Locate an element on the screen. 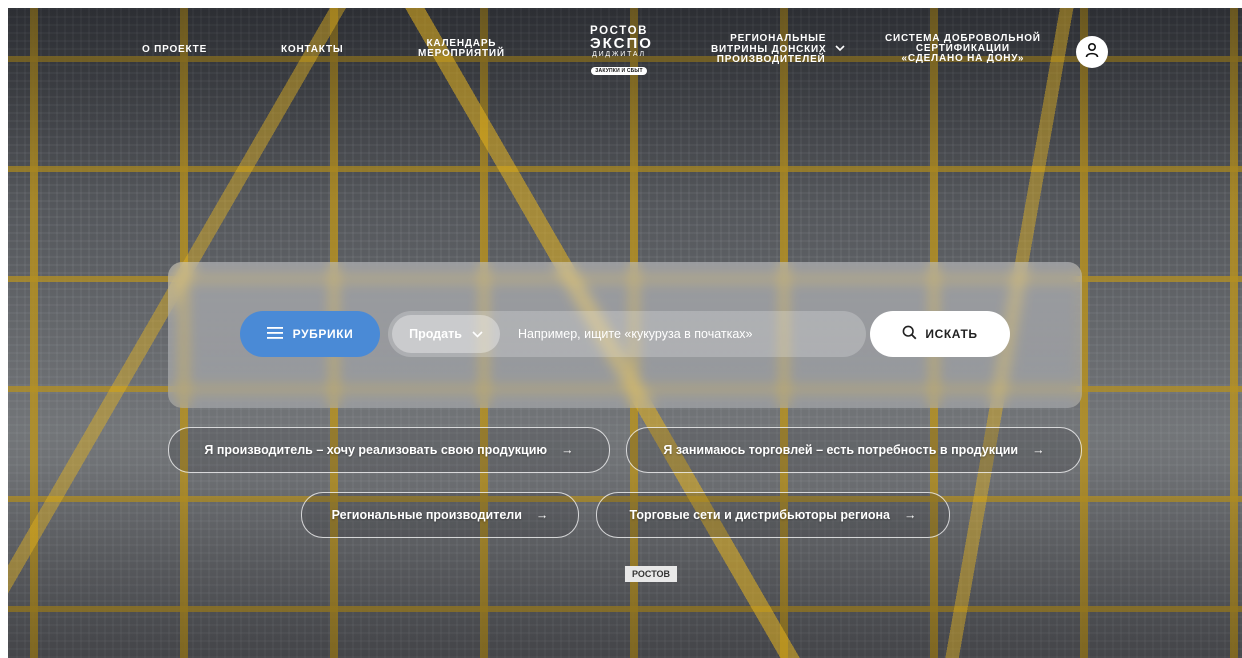  regional-producers-label: Региональные производители is located at coordinates (426, 515).